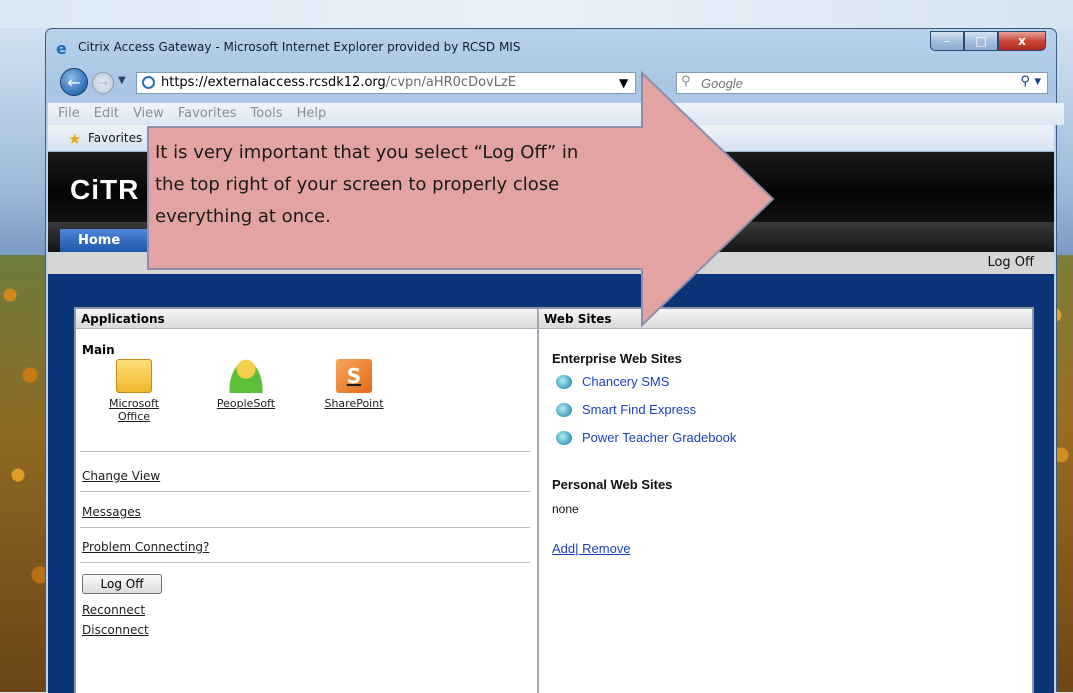  I want to click on disconnect-link: Disconnect, so click(115, 630).